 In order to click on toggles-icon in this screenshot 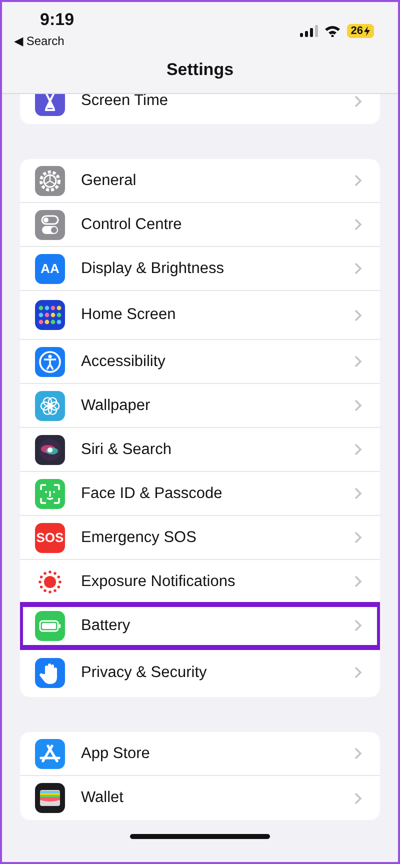, I will do `click(50, 225)`.